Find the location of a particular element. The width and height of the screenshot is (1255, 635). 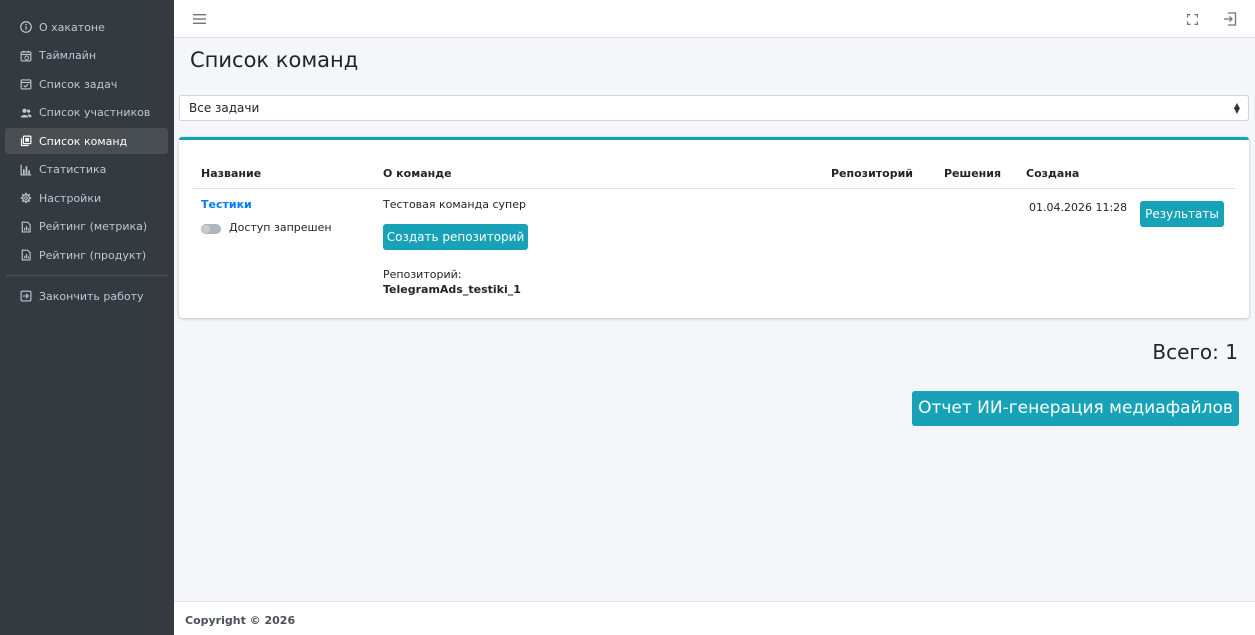

column-header-solutions: Решения is located at coordinates (973, 173).